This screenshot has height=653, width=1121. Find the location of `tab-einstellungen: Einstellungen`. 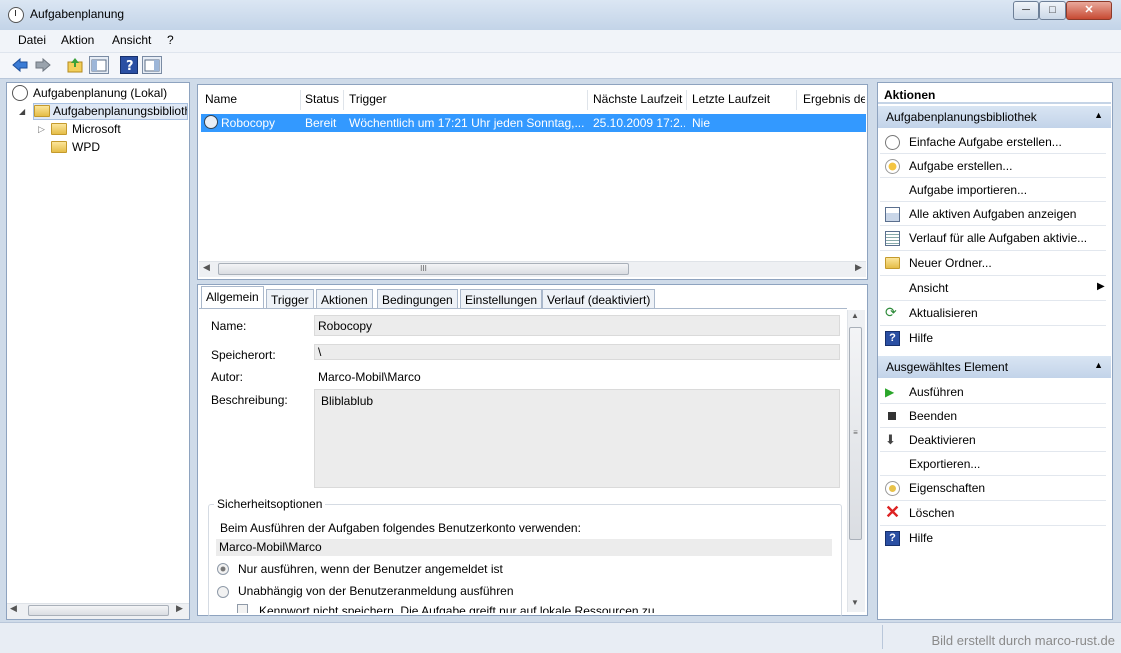

tab-einstellungen: Einstellungen is located at coordinates (501, 298).